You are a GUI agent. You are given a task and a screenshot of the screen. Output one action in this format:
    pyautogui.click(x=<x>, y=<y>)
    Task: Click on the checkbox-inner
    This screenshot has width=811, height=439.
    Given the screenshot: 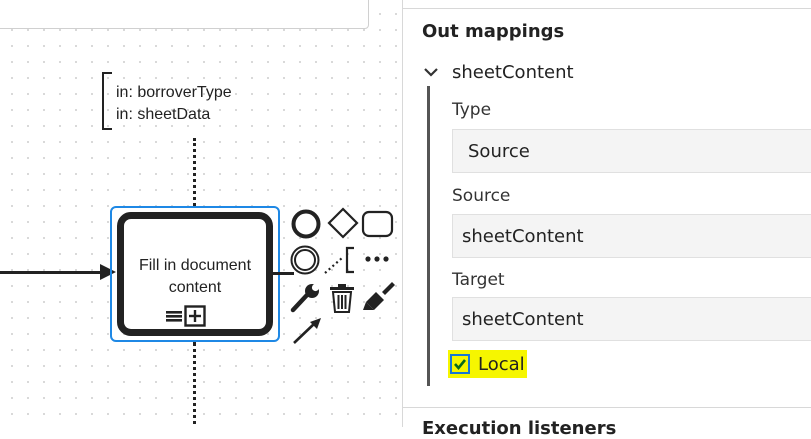 What is the action you would take?
    pyautogui.click(x=460, y=364)
    